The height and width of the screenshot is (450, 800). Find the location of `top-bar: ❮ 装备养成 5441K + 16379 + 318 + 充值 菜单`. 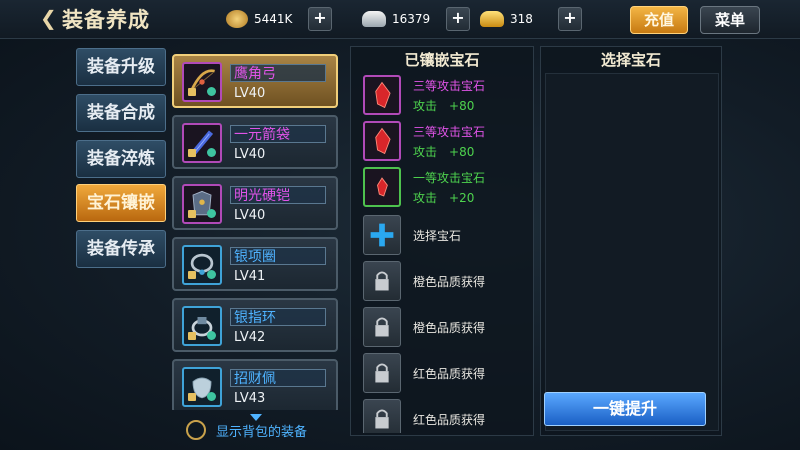

top-bar: ❮ 装备养成 5441K + 16379 + 318 + 充值 菜单 is located at coordinates (400, 19).